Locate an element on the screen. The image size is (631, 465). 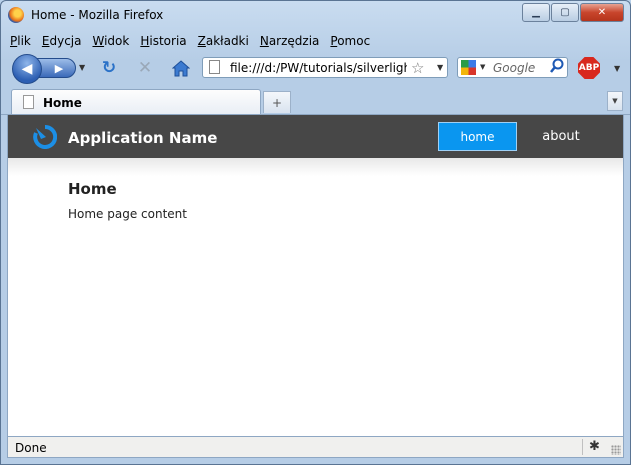
menu-edit: Edycja is located at coordinates (62, 41).